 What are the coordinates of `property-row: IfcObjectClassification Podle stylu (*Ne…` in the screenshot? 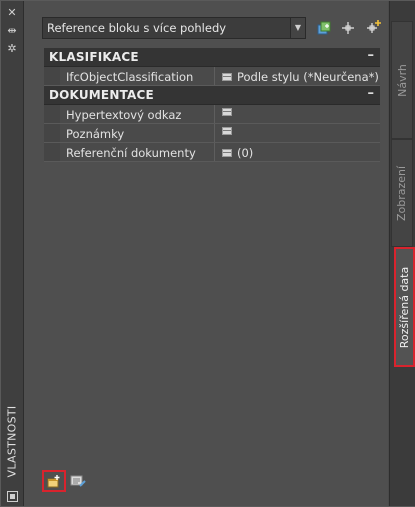 It's located at (212, 76).